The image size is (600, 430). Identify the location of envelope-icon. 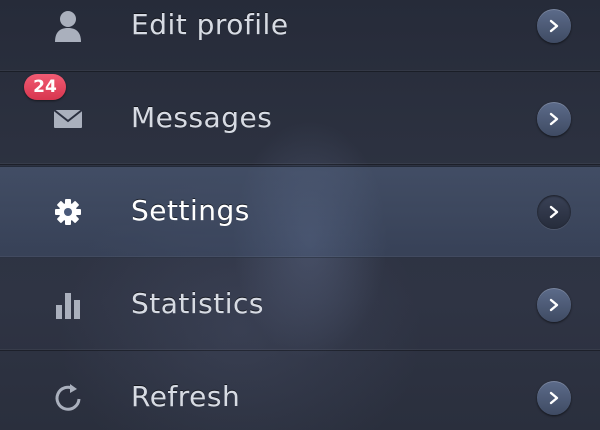
(68, 119).